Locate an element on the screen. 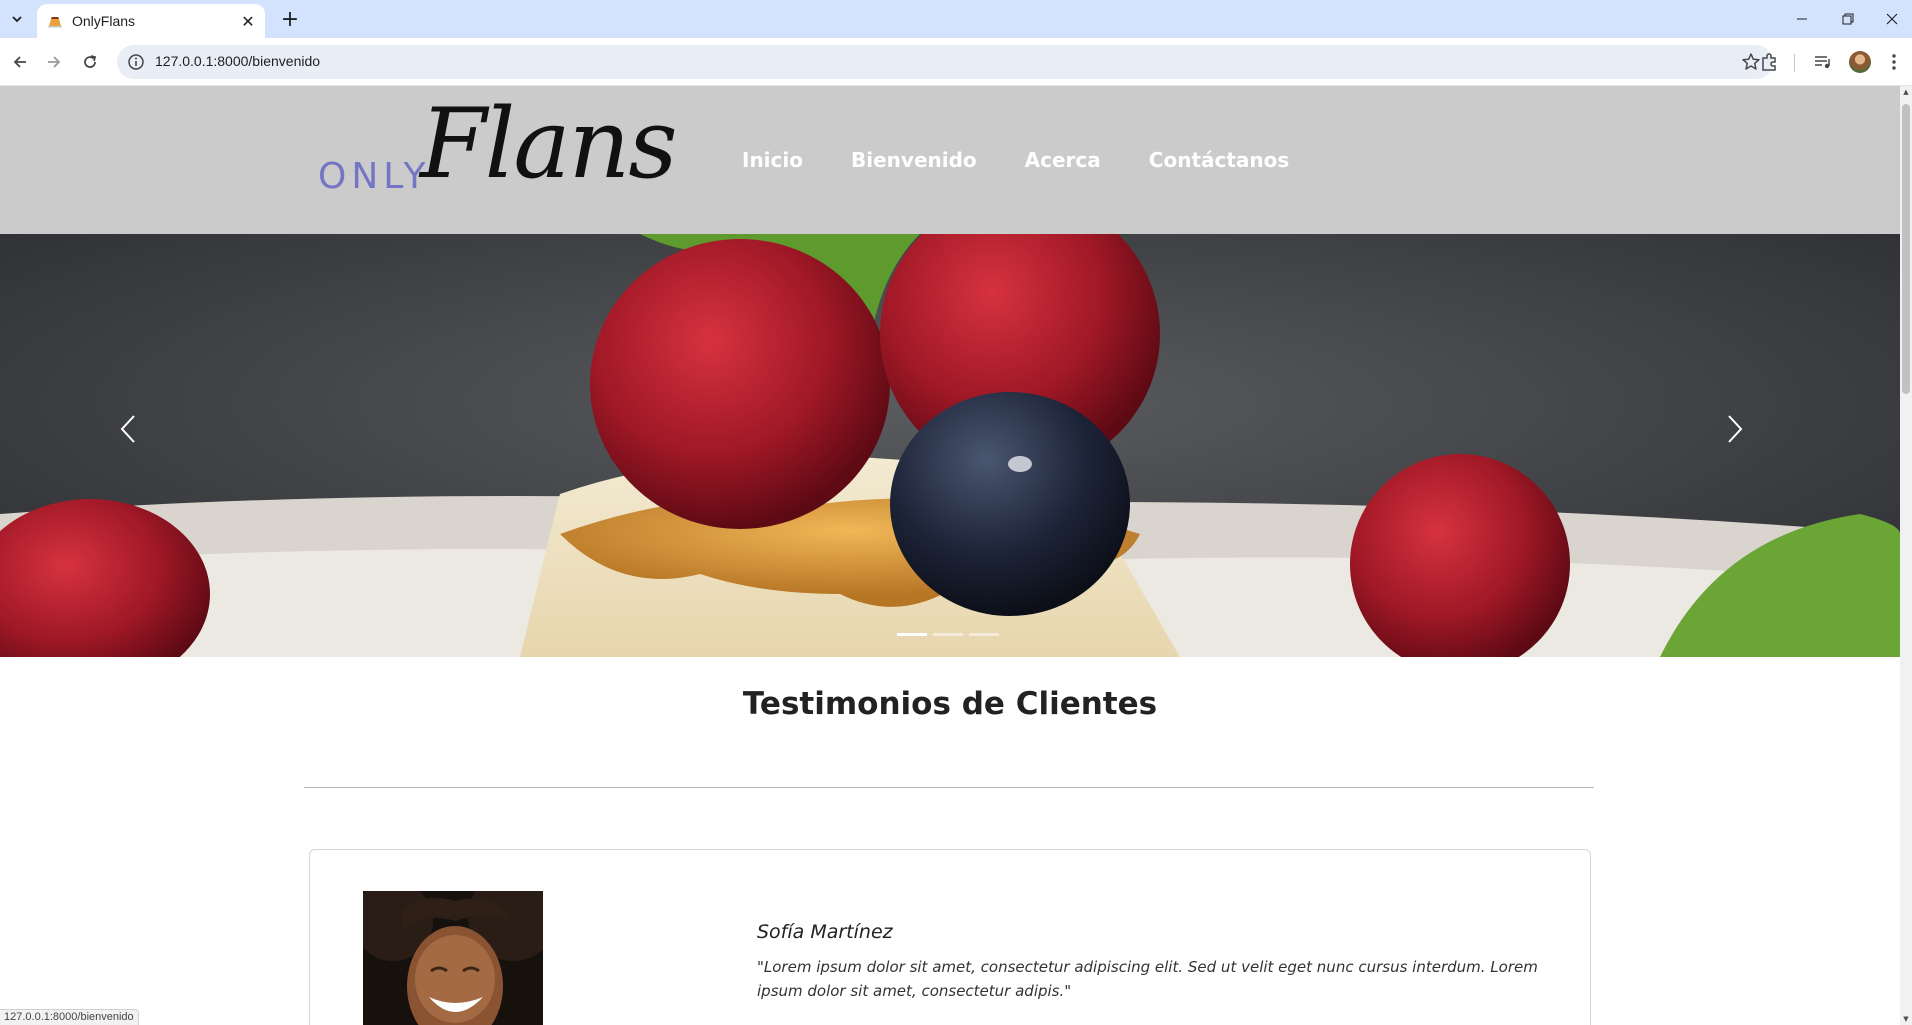 The height and width of the screenshot is (1025, 1912). nav-link-bienvenido: Bienvenido is located at coordinates (914, 160).